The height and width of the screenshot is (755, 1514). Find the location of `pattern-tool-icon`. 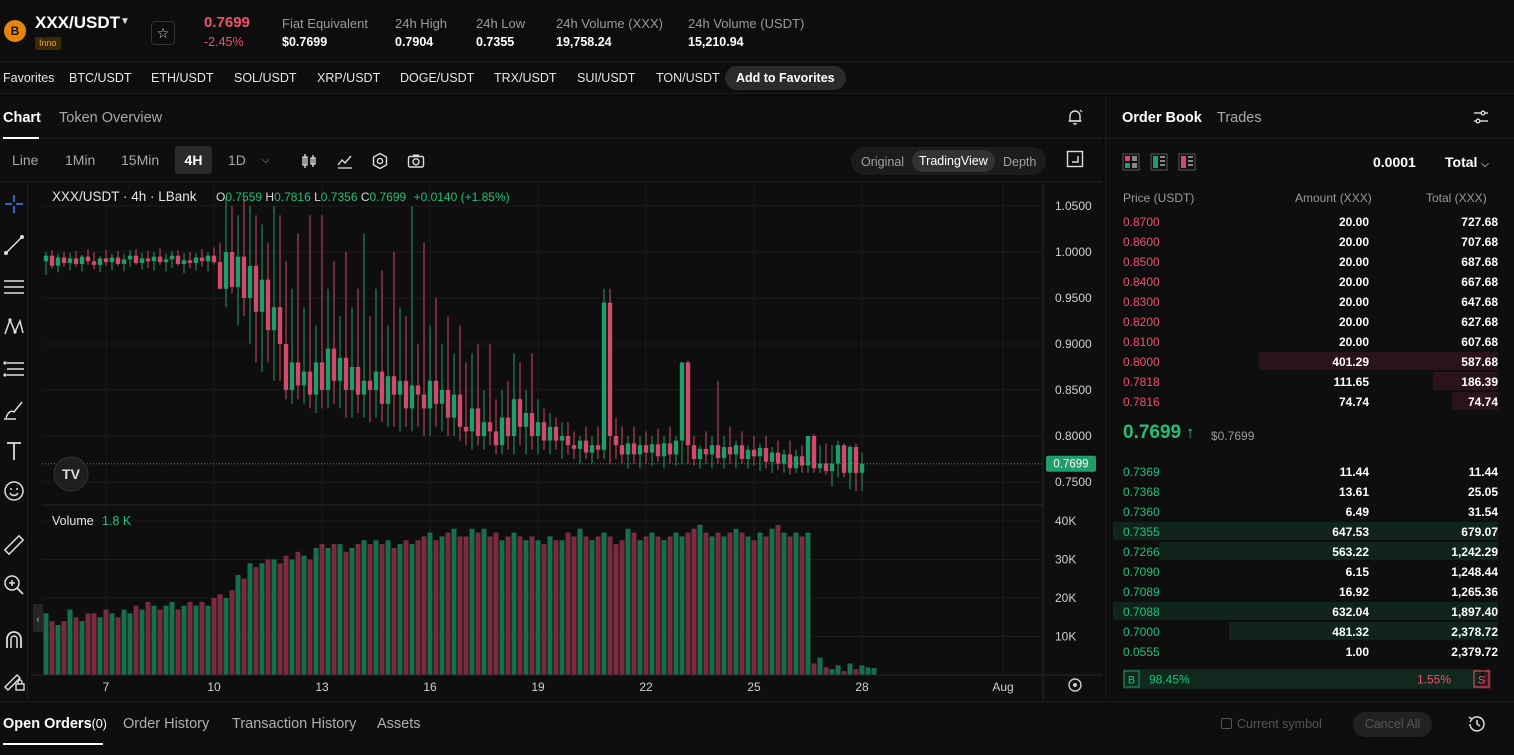

pattern-tool-icon is located at coordinates (14, 327).